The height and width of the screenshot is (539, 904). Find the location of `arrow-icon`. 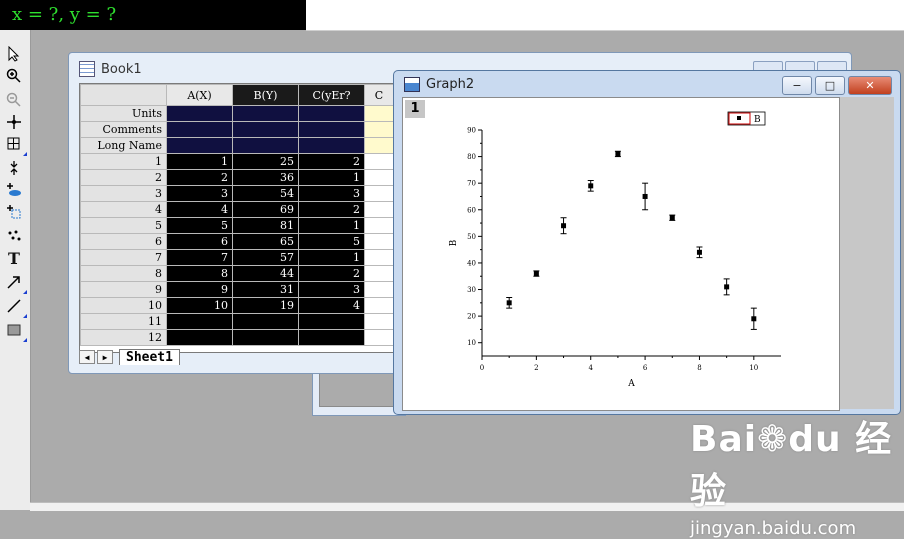

arrow-icon is located at coordinates (15, 283).